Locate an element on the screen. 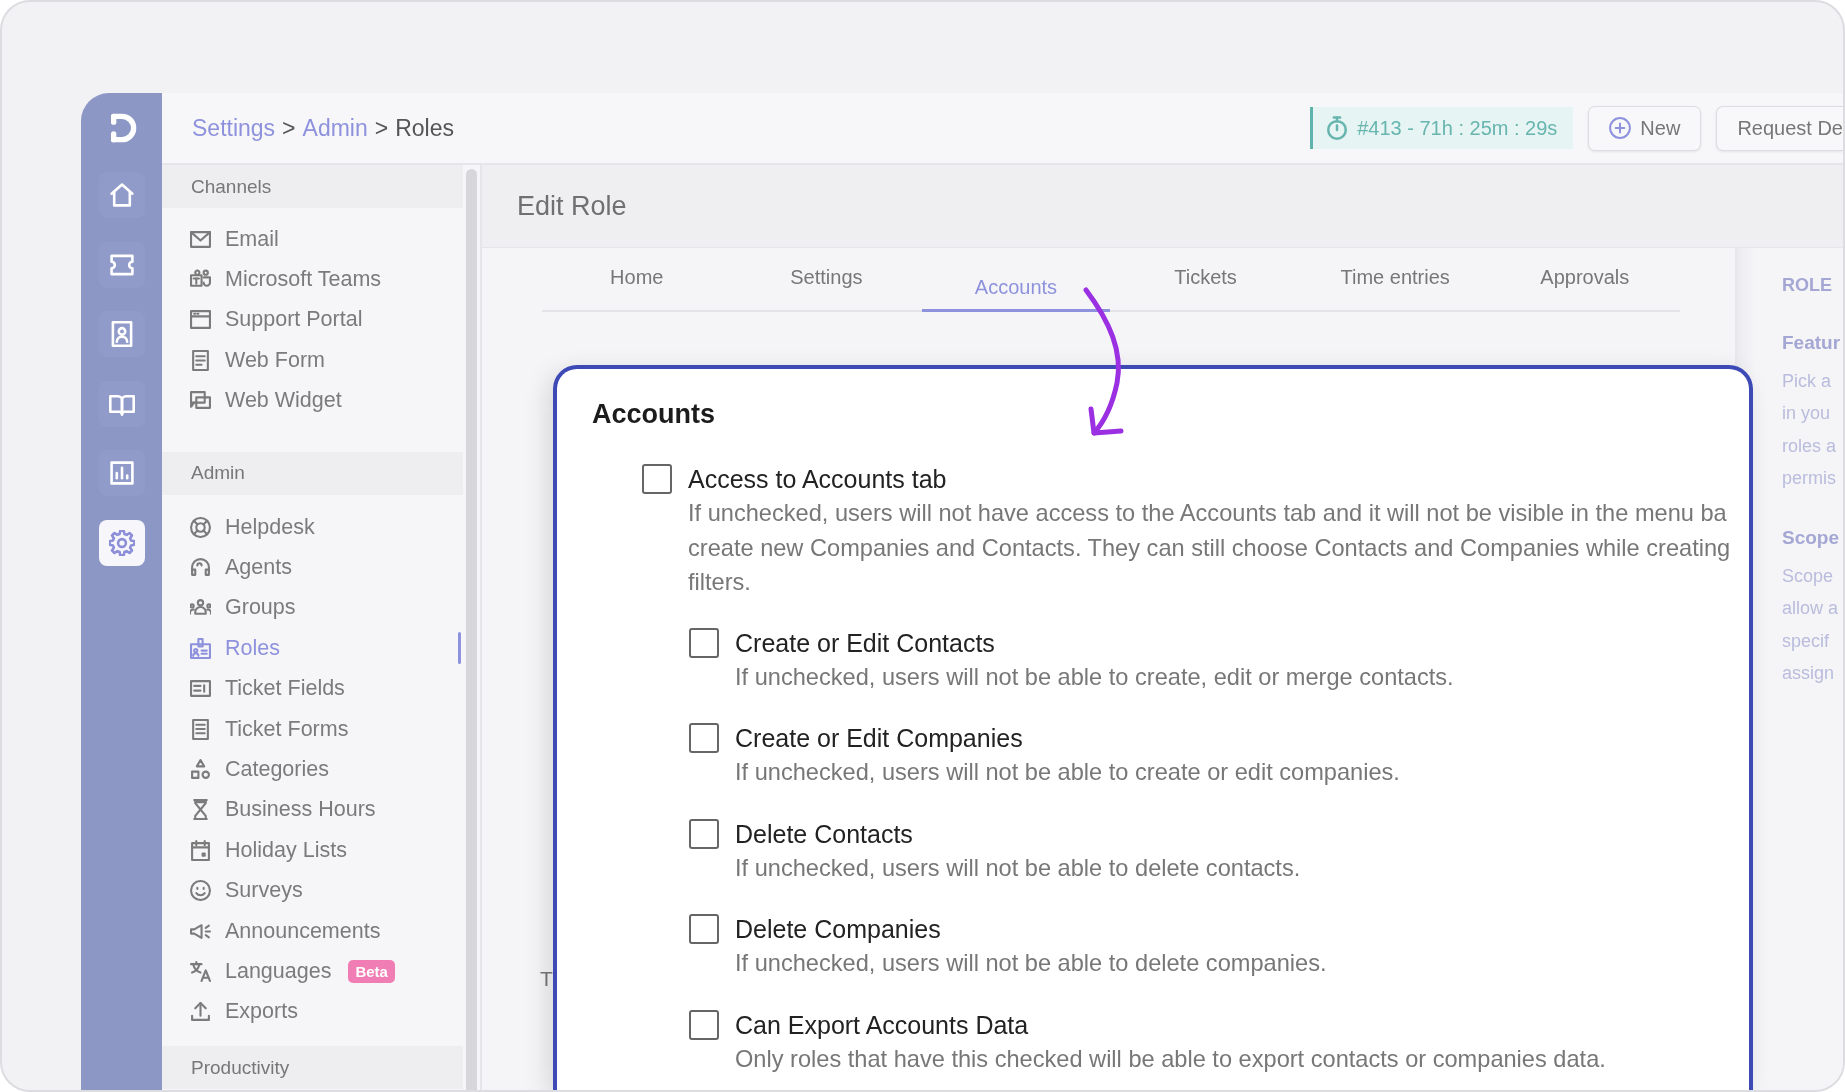 The image size is (1845, 1092). permission-label: Access to Accounts tab is located at coordinates (817, 479).